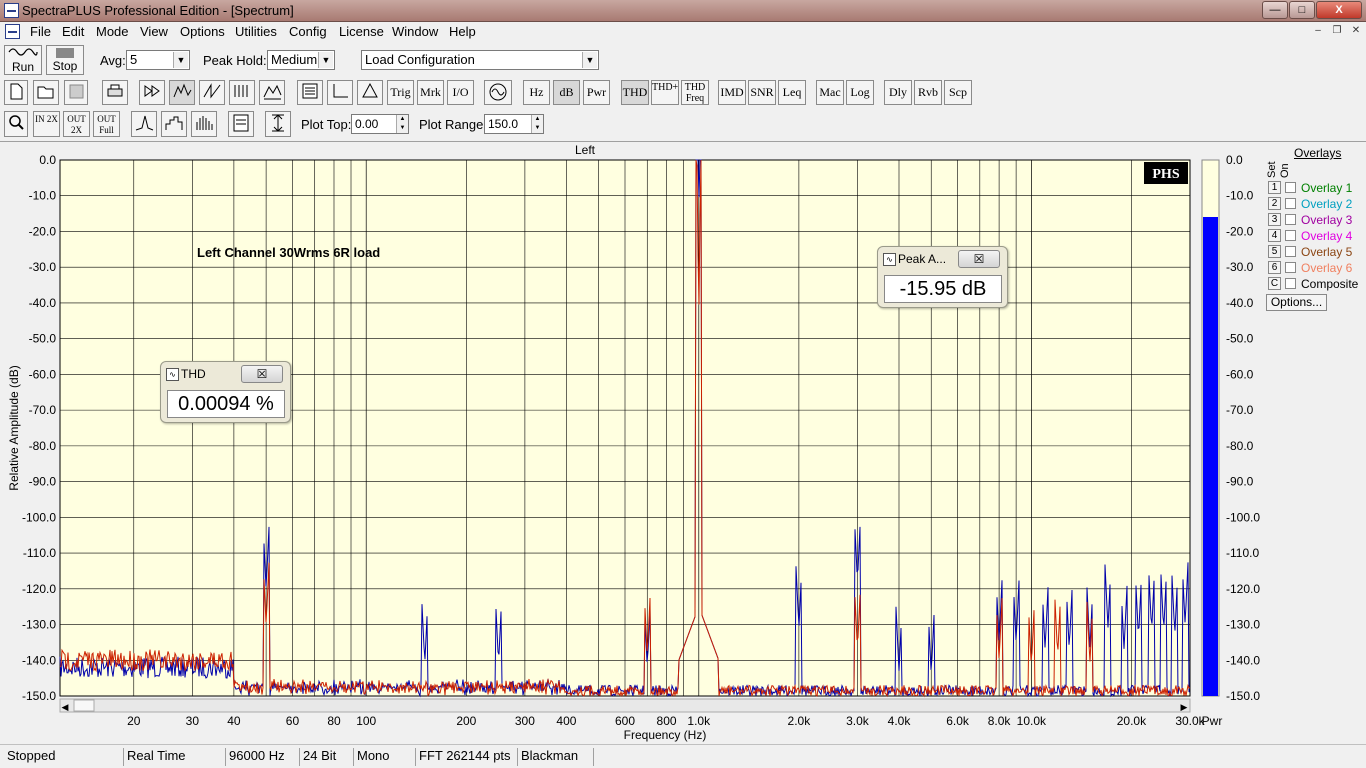 This screenshot has width=1366, height=768. I want to click on imd-button: IMD, so click(732, 92).